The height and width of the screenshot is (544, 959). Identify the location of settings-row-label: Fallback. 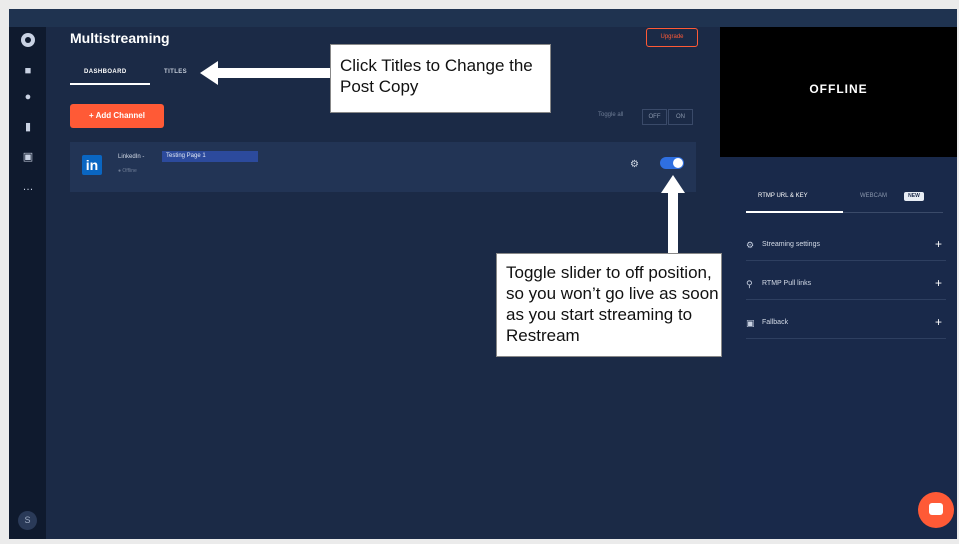
(775, 322).